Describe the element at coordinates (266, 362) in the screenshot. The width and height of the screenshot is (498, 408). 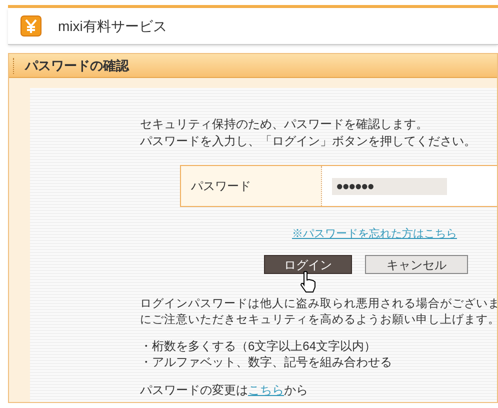
I see `tip-text: ・アルファベット、数字、記号を組み合わせる` at that location.